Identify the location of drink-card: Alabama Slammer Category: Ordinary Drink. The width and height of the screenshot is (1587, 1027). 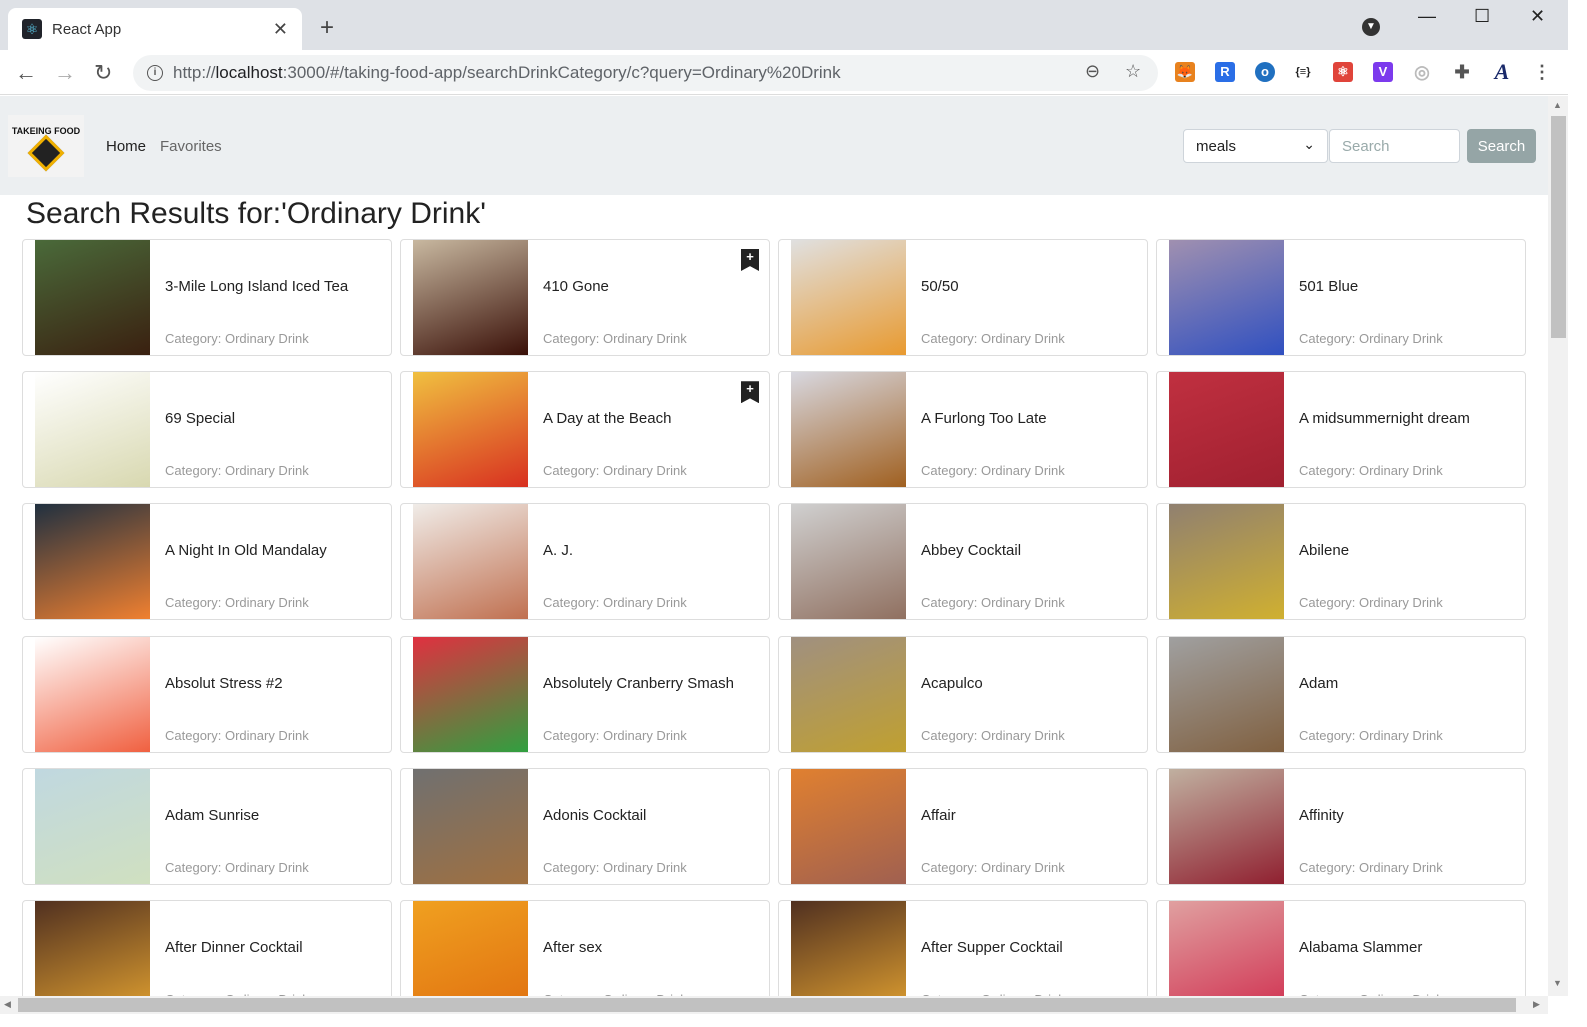
(1341, 948).